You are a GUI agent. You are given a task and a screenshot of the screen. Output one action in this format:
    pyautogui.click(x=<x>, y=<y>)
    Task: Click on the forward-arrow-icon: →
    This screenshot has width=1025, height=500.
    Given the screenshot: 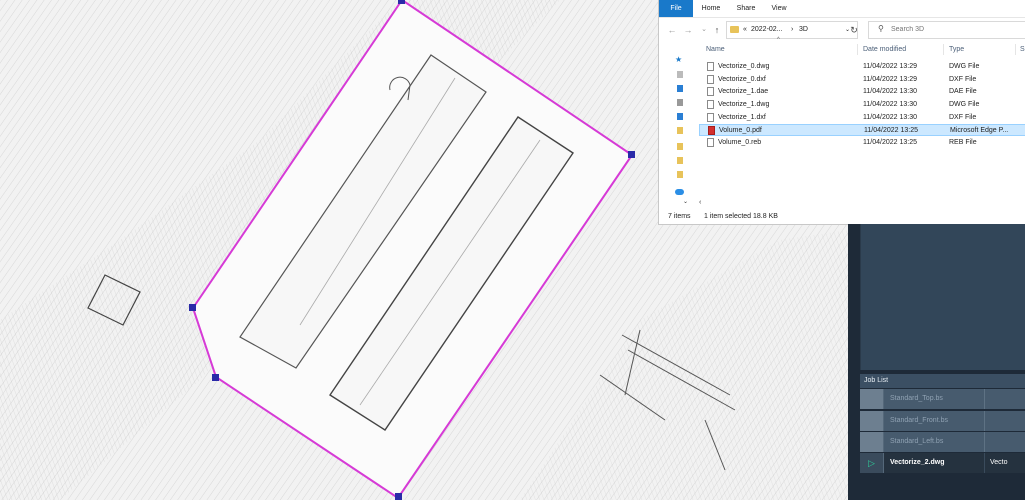 What is the action you would take?
    pyautogui.click(x=688, y=30)
    